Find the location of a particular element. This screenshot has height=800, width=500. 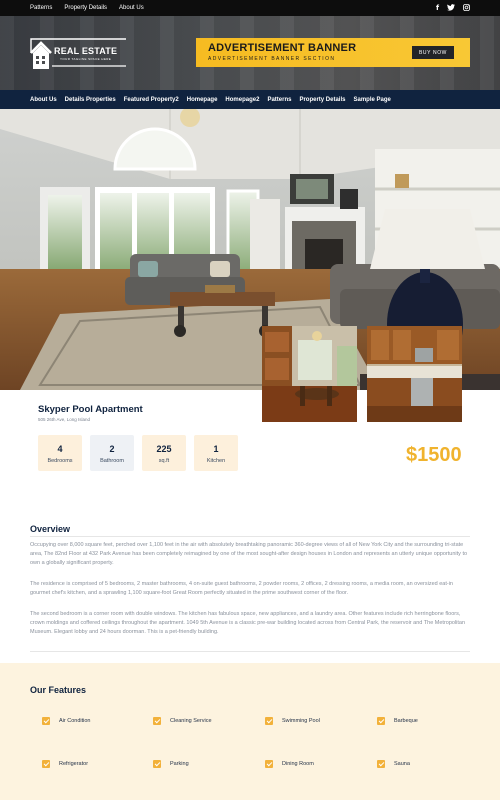

stat-value: 4 is located at coordinates (60, 449).